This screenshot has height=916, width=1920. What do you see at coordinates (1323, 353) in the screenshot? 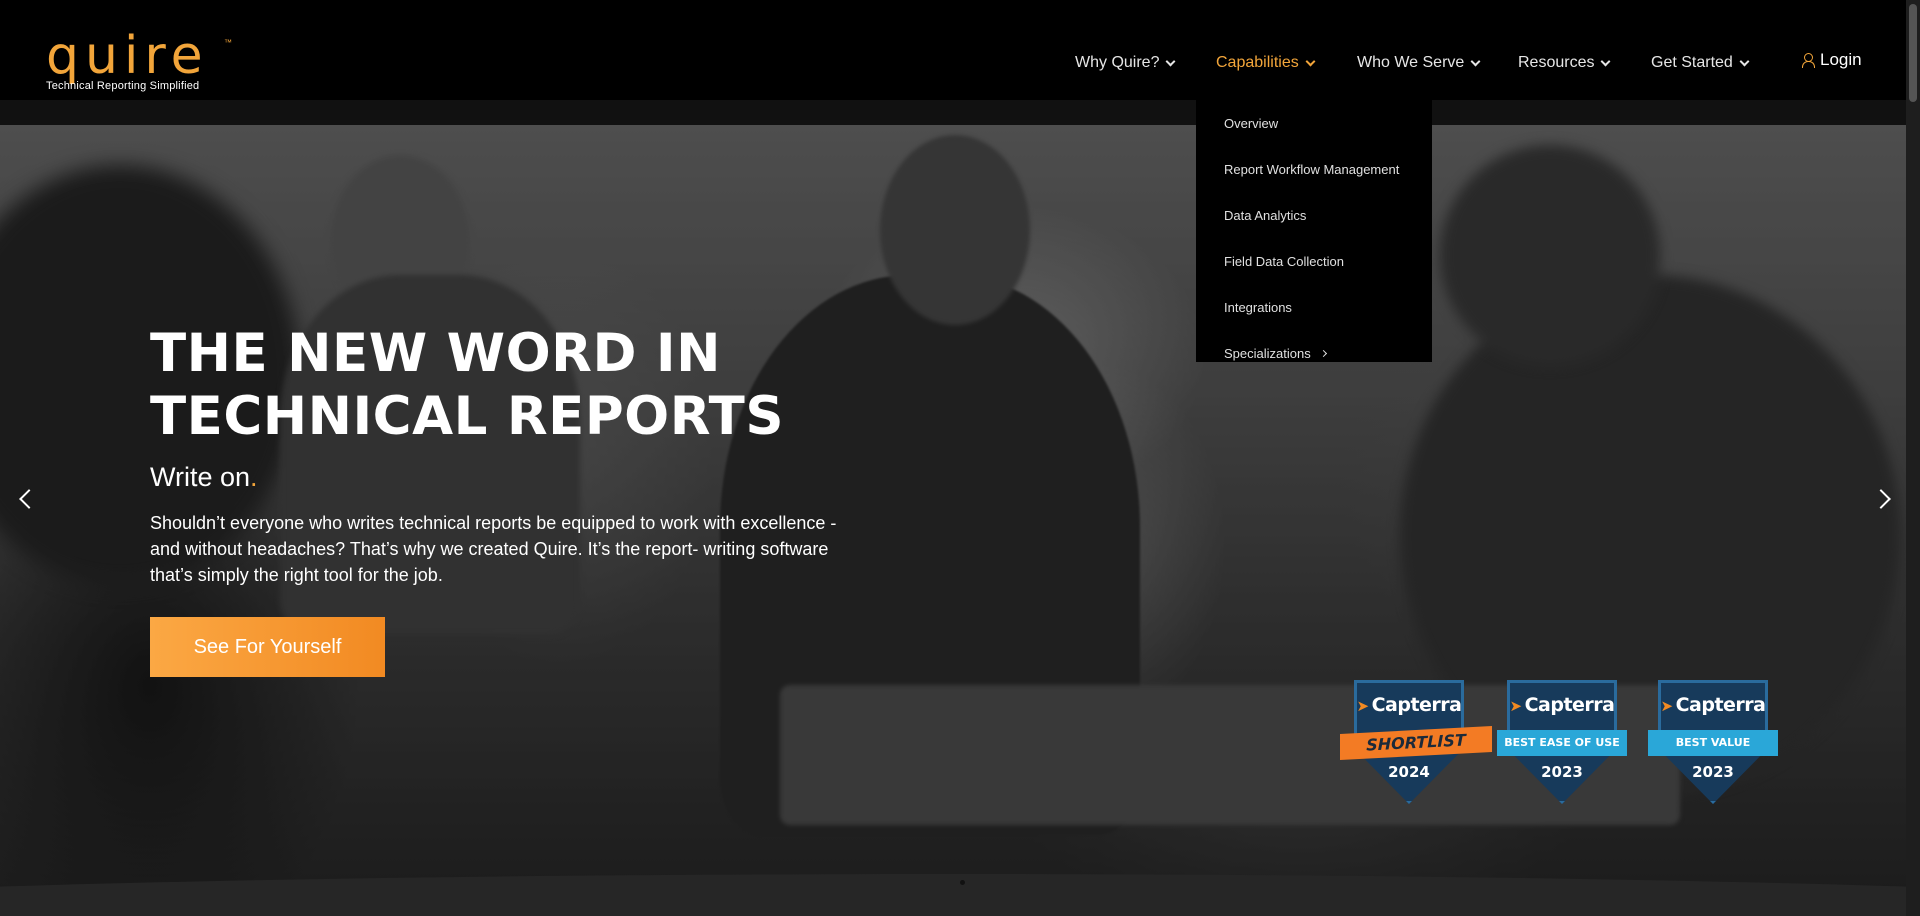
I see `chevron-right-icon` at bounding box center [1323, 353].